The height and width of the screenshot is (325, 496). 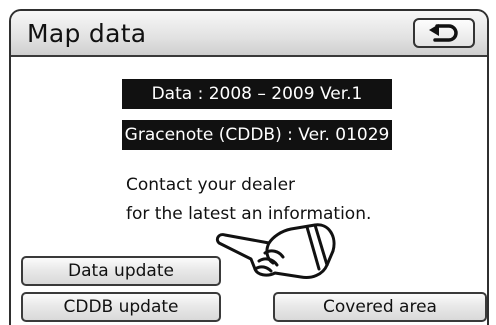 I want to click on covered-area-button: Covered area, so click(x=380, y=307).